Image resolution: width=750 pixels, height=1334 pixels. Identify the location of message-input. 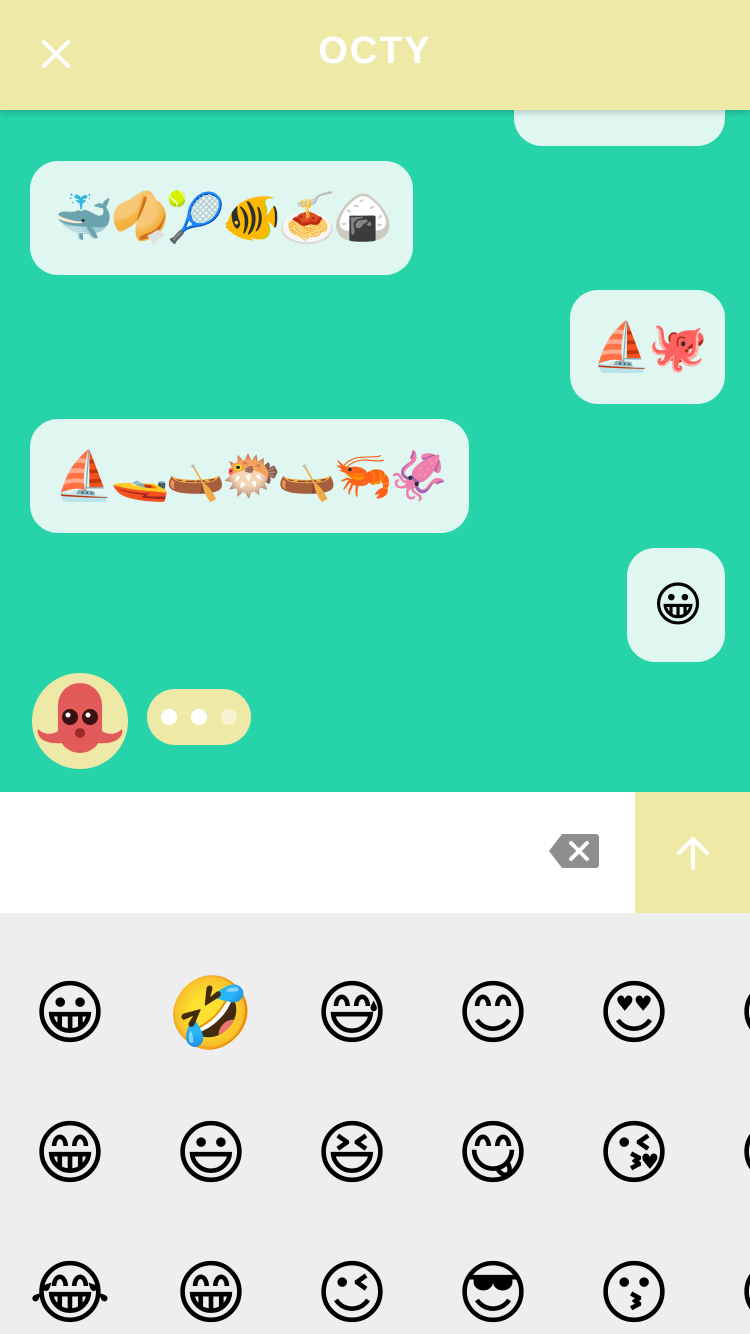
(317, 852).